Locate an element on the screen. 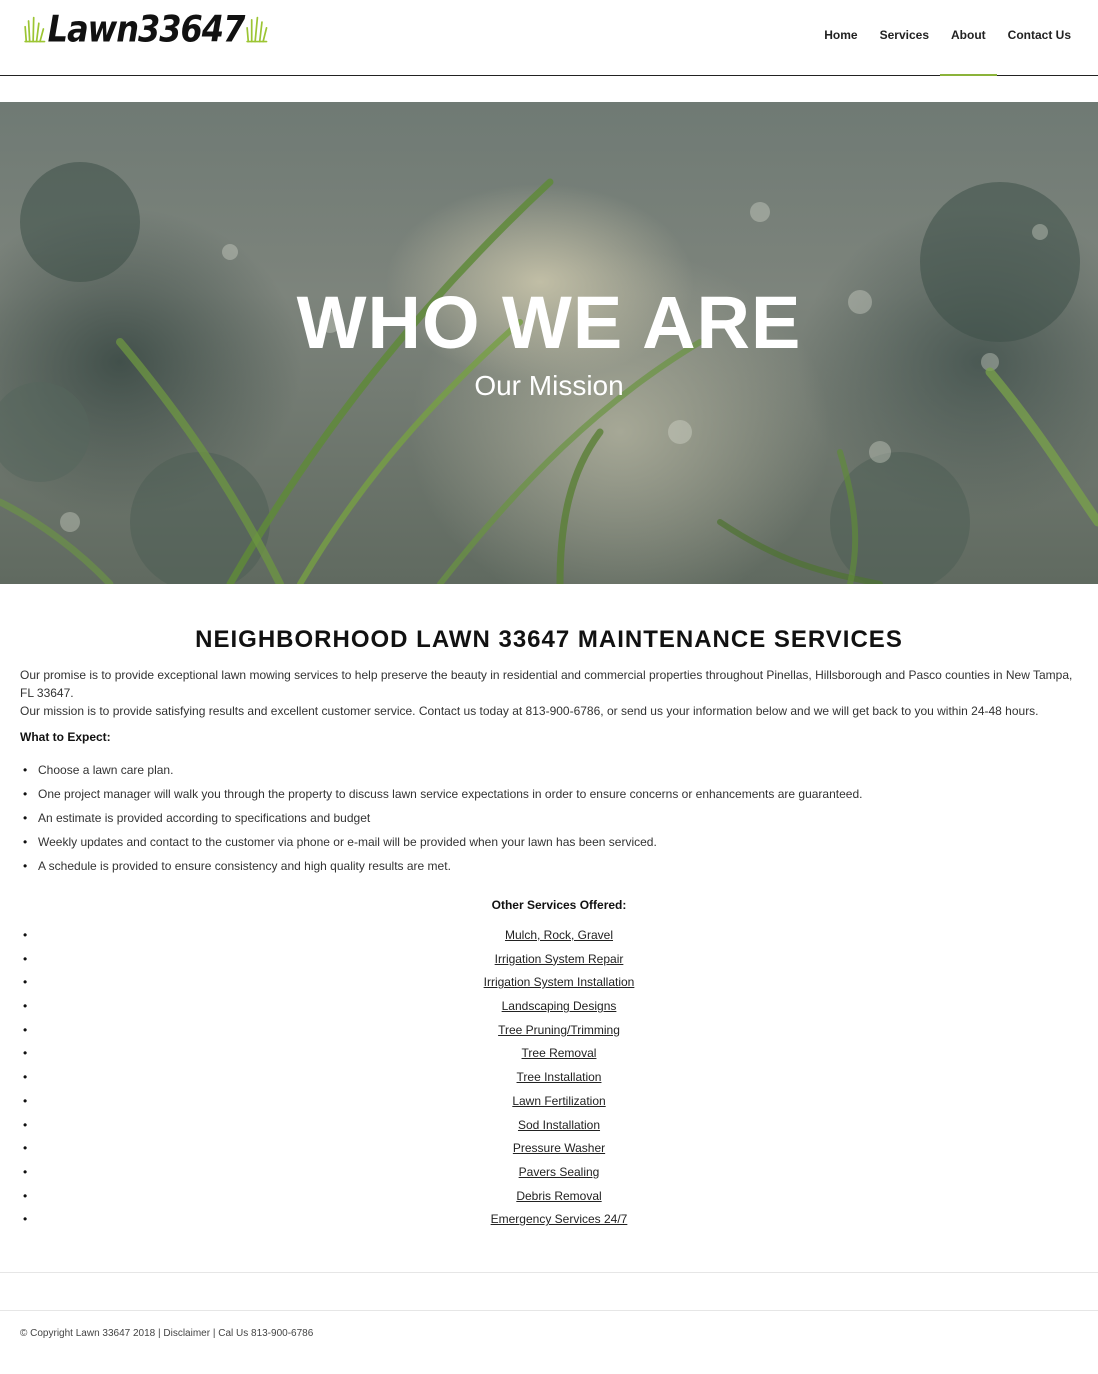 The image size is (1098, 1374). service-item: Emergency Services 24/7 is located at coordinates (549, 1220).